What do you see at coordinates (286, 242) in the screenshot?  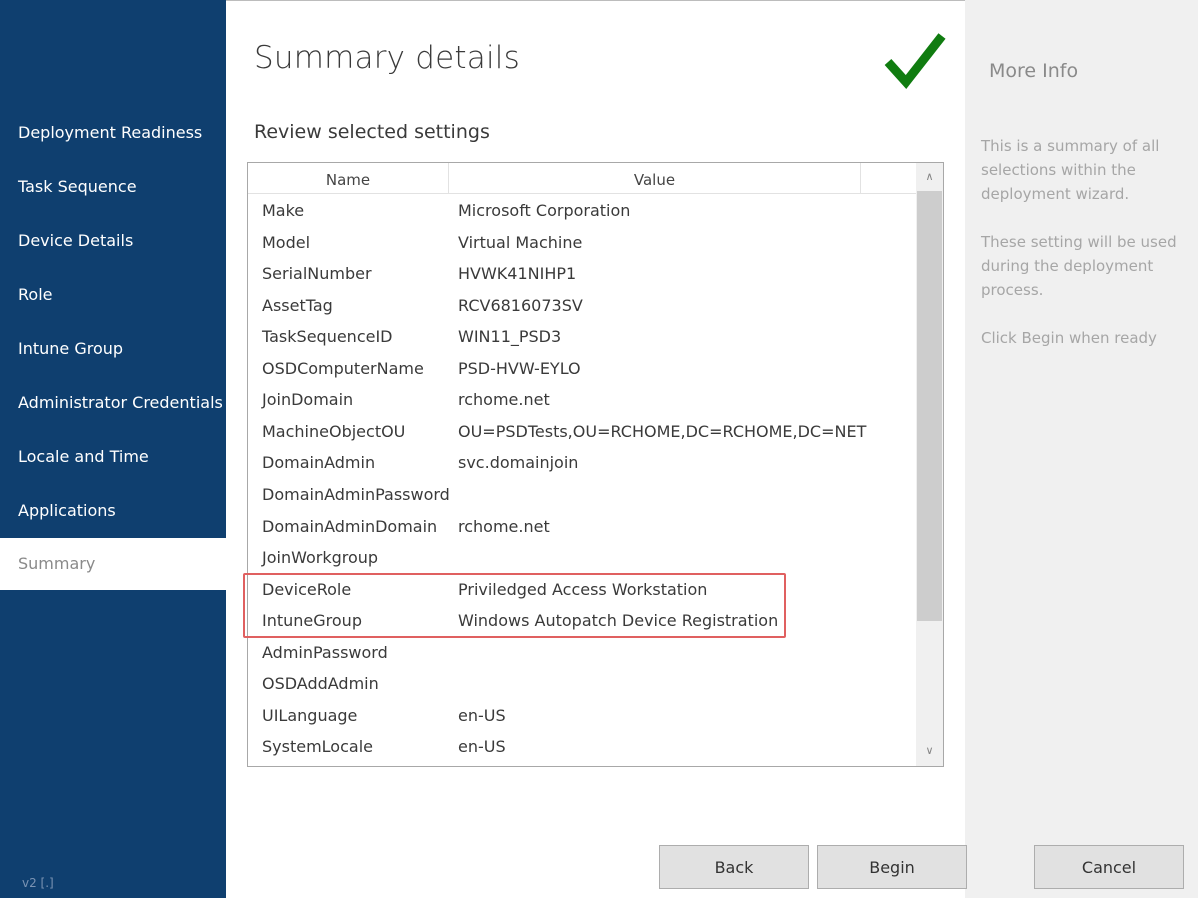 I see `cell-name: Model` at bounding box center [286, 242].